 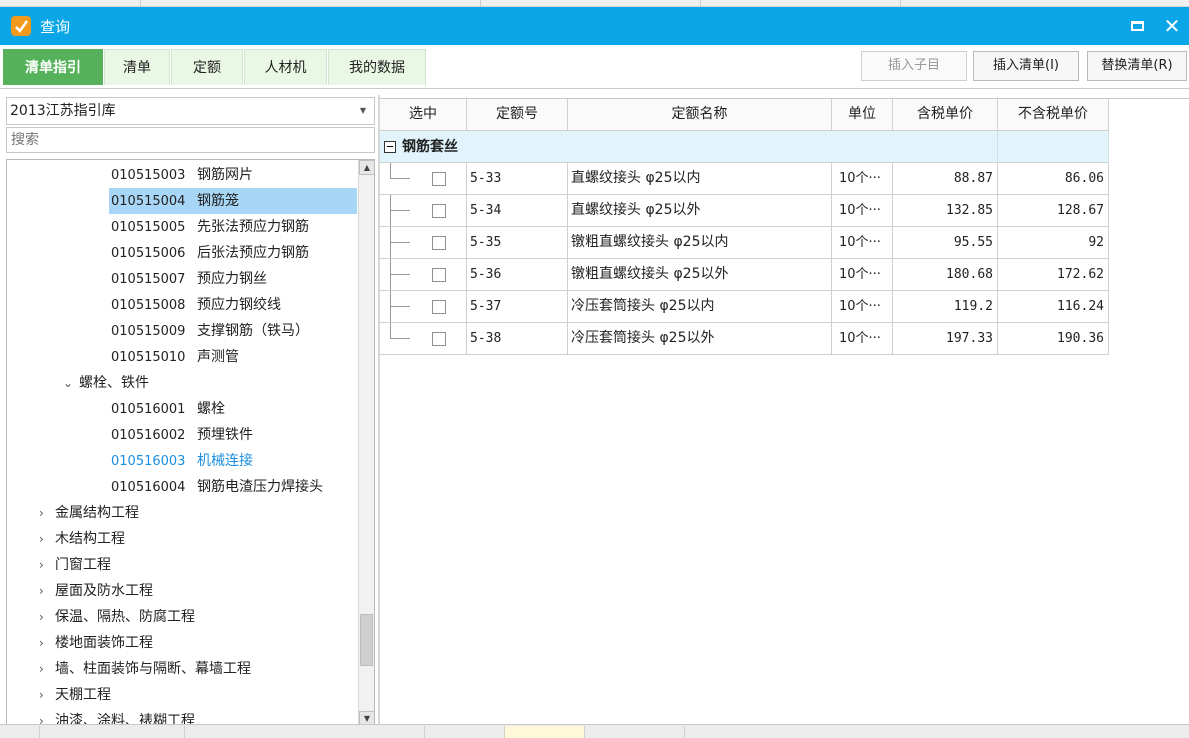 I want to click on group-title: 钢筋套丝, so click(x=430, y=147).